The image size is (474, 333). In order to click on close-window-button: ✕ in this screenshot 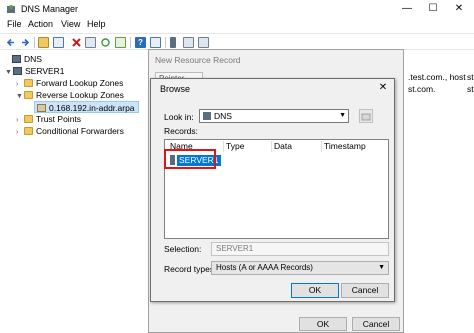, I will do `click(459, 9)`.